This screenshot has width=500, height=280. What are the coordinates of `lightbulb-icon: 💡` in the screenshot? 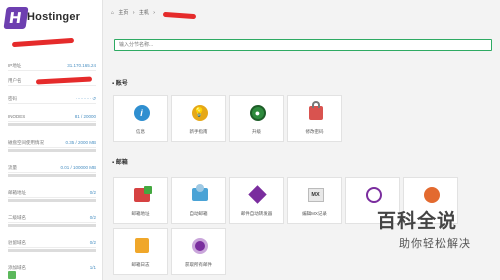 It's located at (199, 112).